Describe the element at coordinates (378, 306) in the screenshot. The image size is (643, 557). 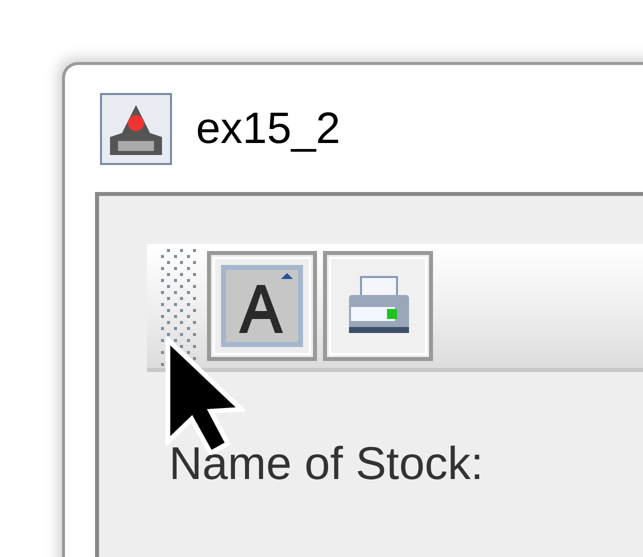
I see `print-button` at that location.